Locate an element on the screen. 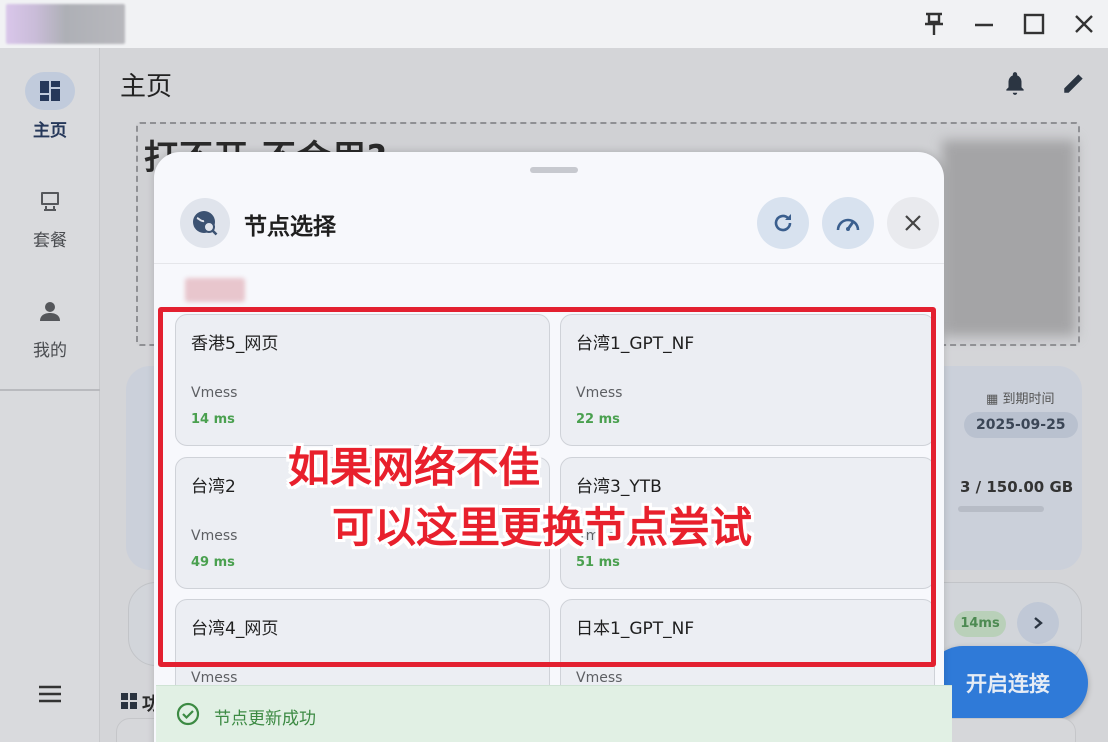 Image resolution: width=1108 pixels, height=742 pixels. latency-badge: 14ms is located at coordinates (980, 624).